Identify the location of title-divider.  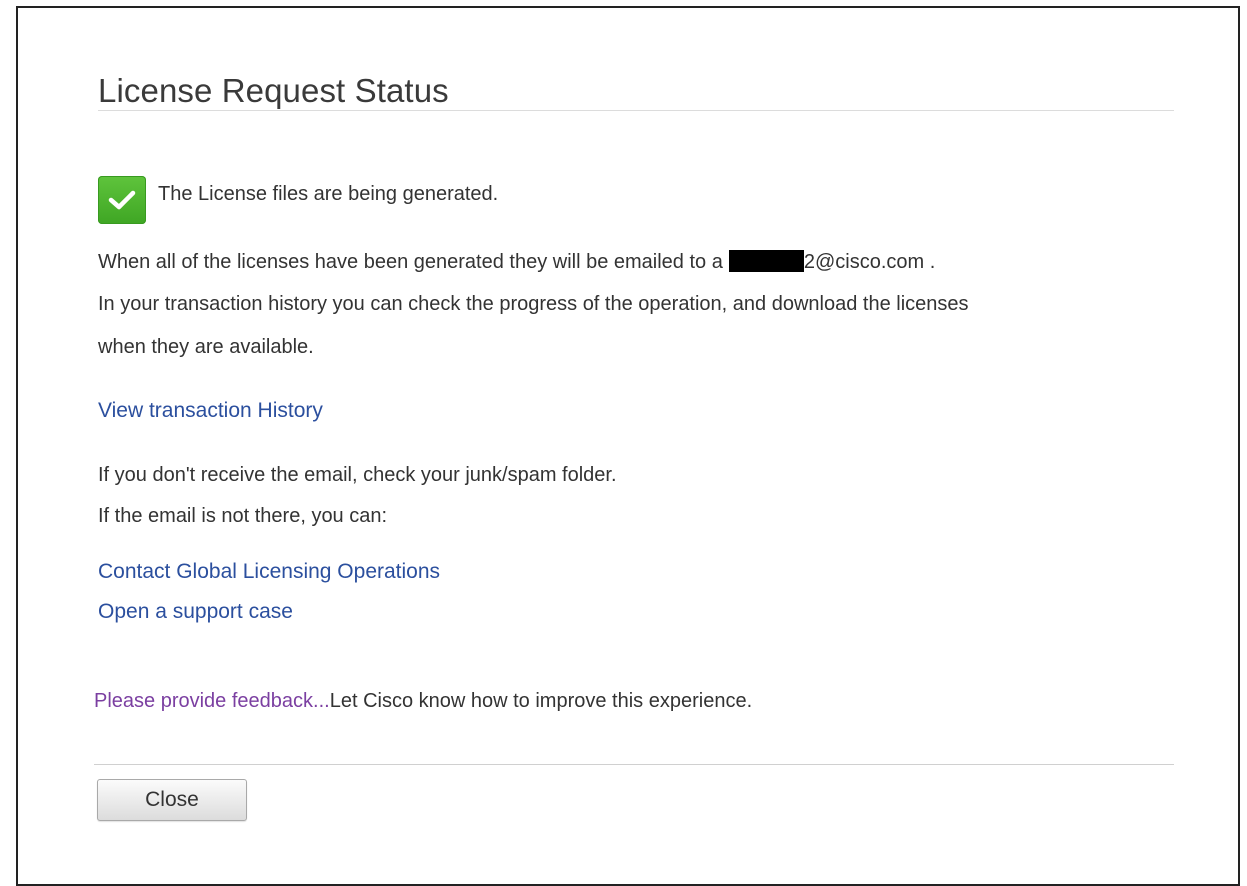
(636, 110).